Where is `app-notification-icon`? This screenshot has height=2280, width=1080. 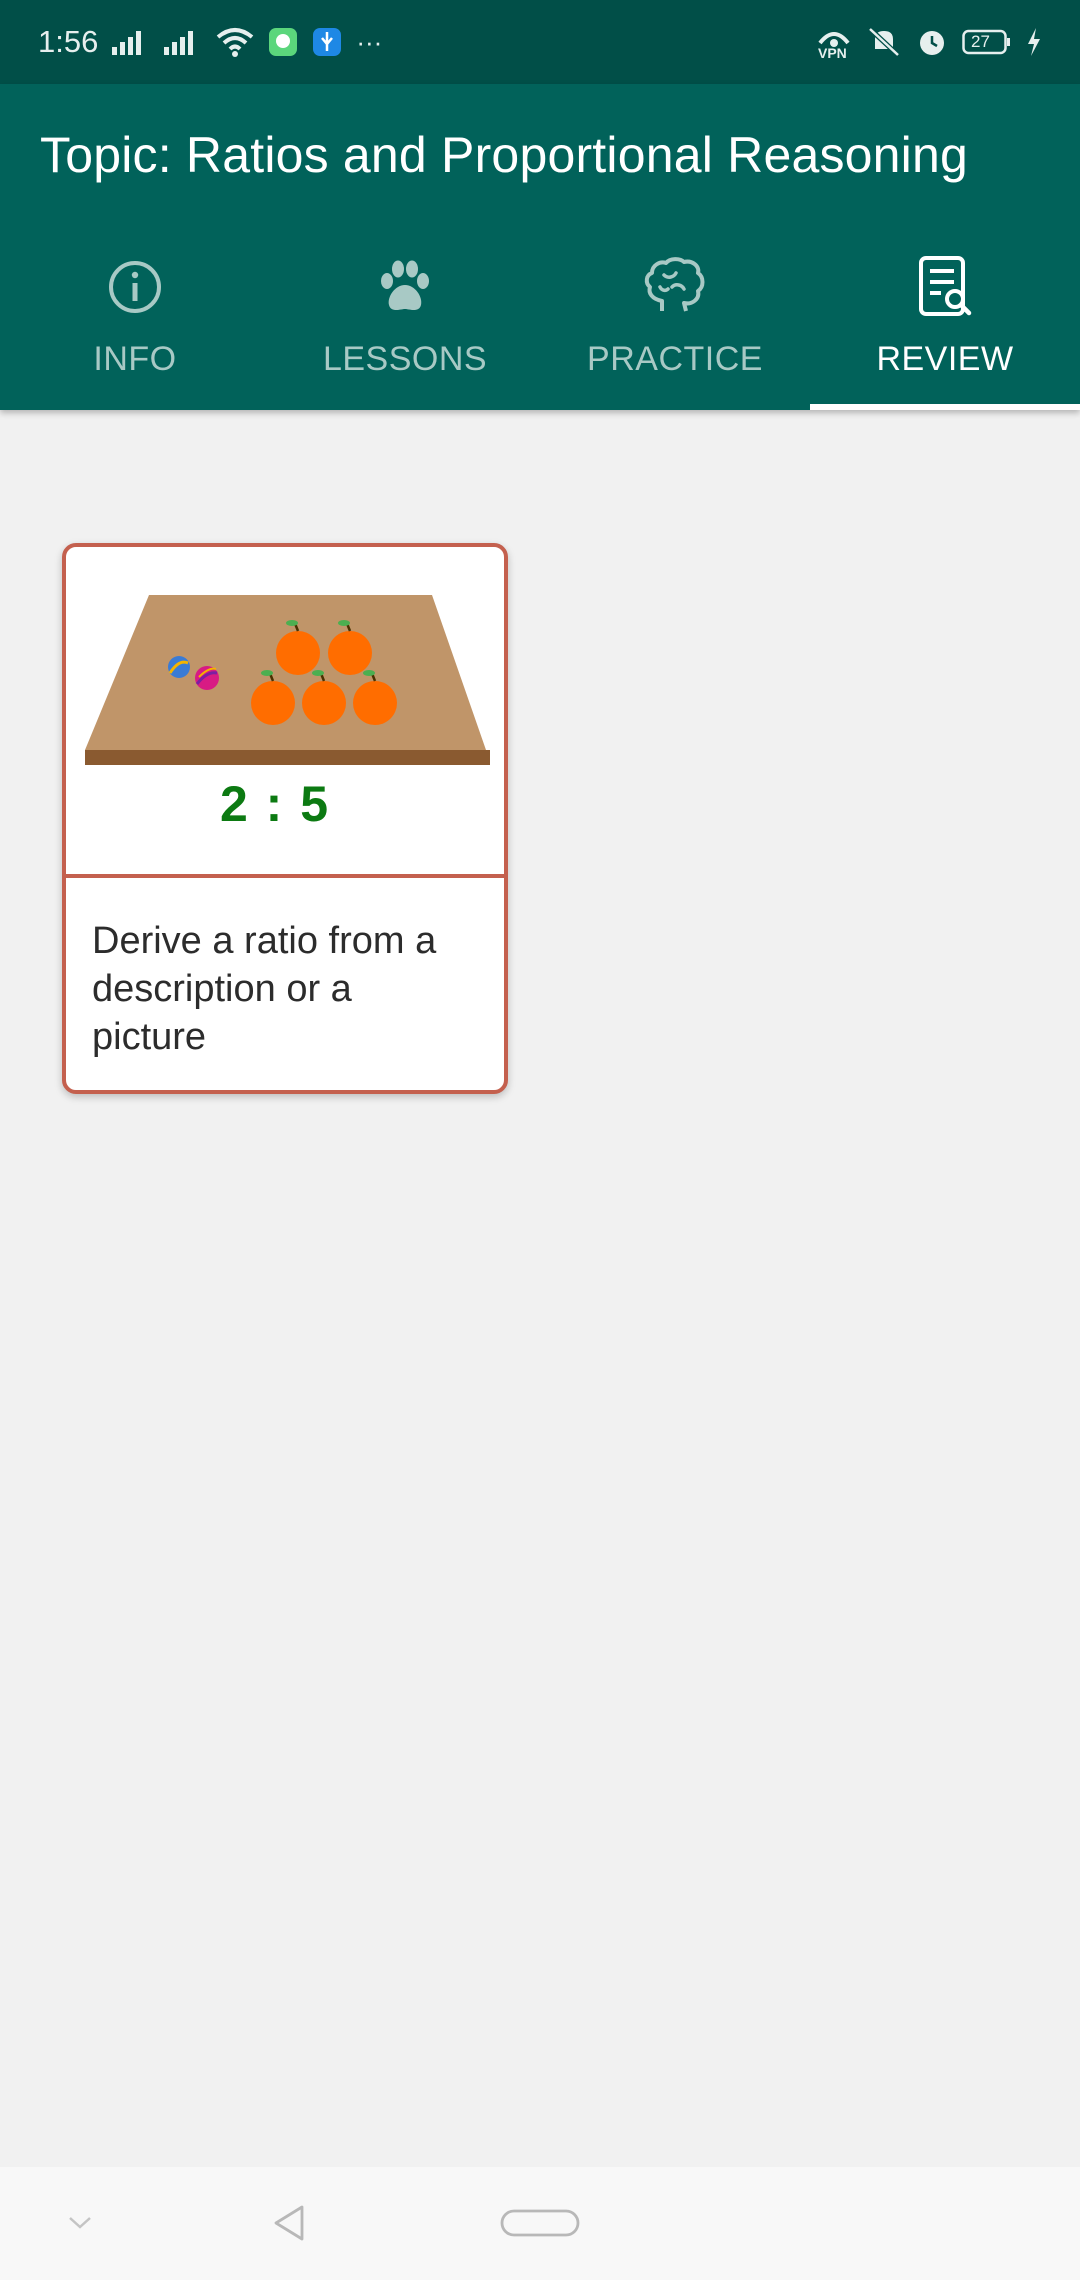
app-notification-icon is located at coordinates (283, 42).